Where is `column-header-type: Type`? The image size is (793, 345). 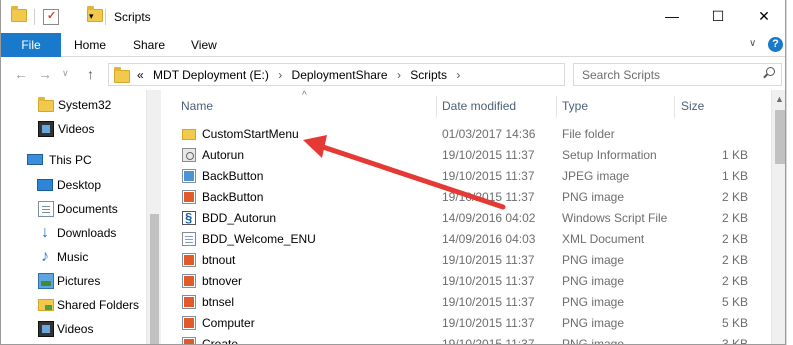 column-header-type: Type is located at coordinates (575, 108).